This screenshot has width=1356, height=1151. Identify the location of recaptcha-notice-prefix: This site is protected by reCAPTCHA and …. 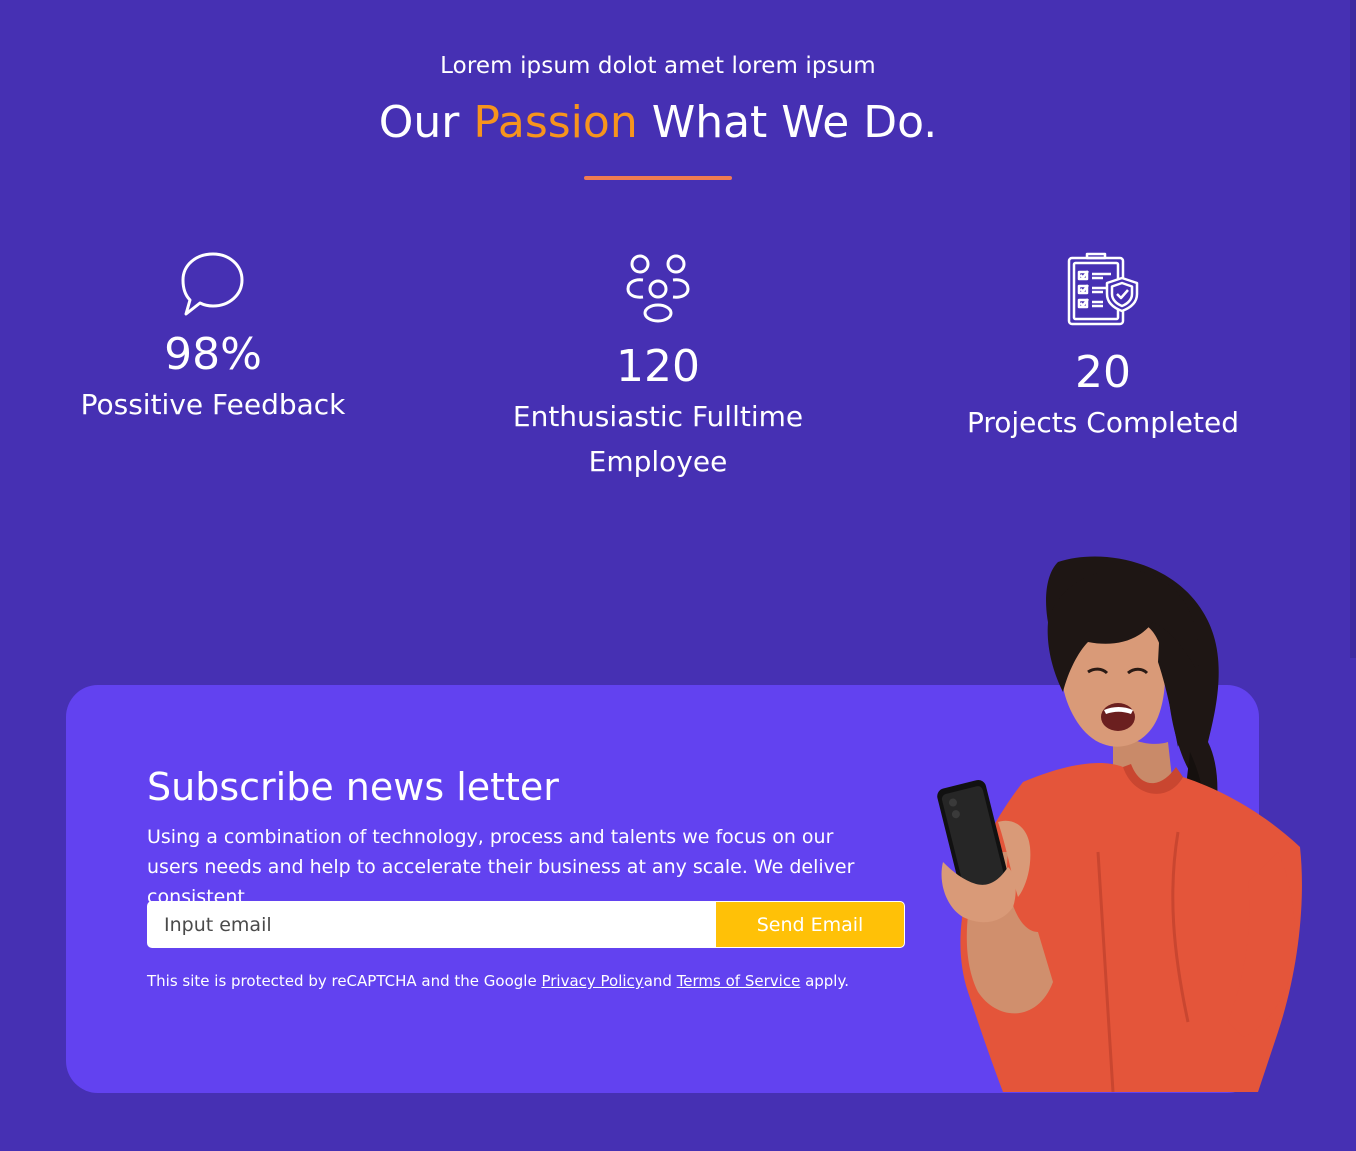
(344, 981).